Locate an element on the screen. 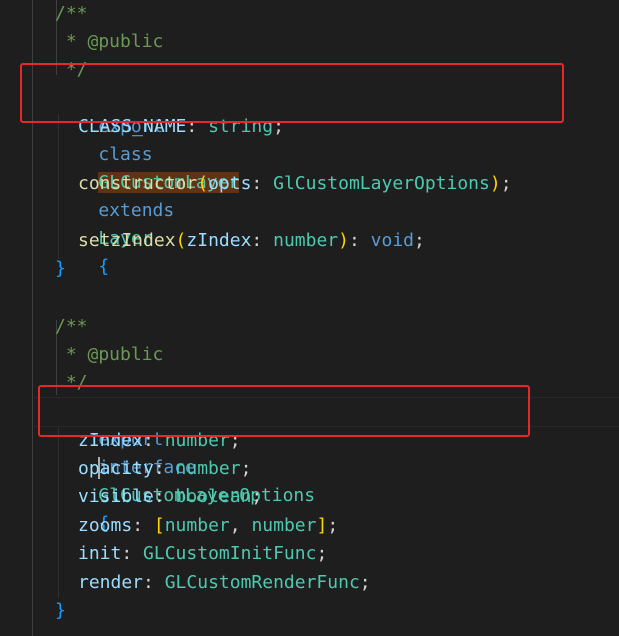 The width and height of the screenshot is (619, 636). code-line-field-visible: visible: boolean; is located at coordinates (348, 497).